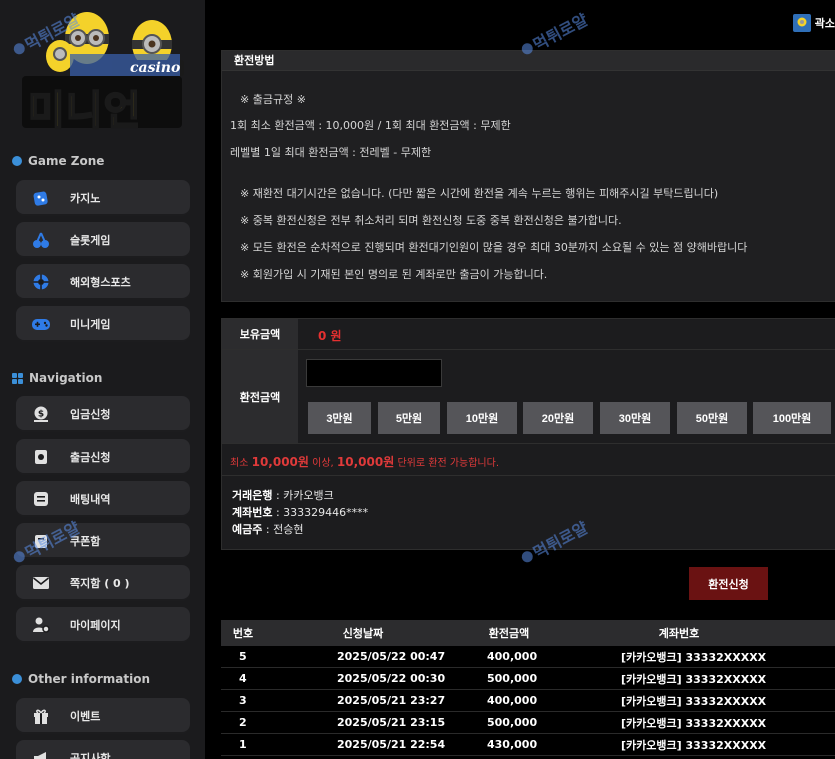 The width and height of the screenshot is (835, 759). Describe the element at coordinates (391, 700) in the screenshot. I see `cell-date: 2025/05/21 23:27` at that location.